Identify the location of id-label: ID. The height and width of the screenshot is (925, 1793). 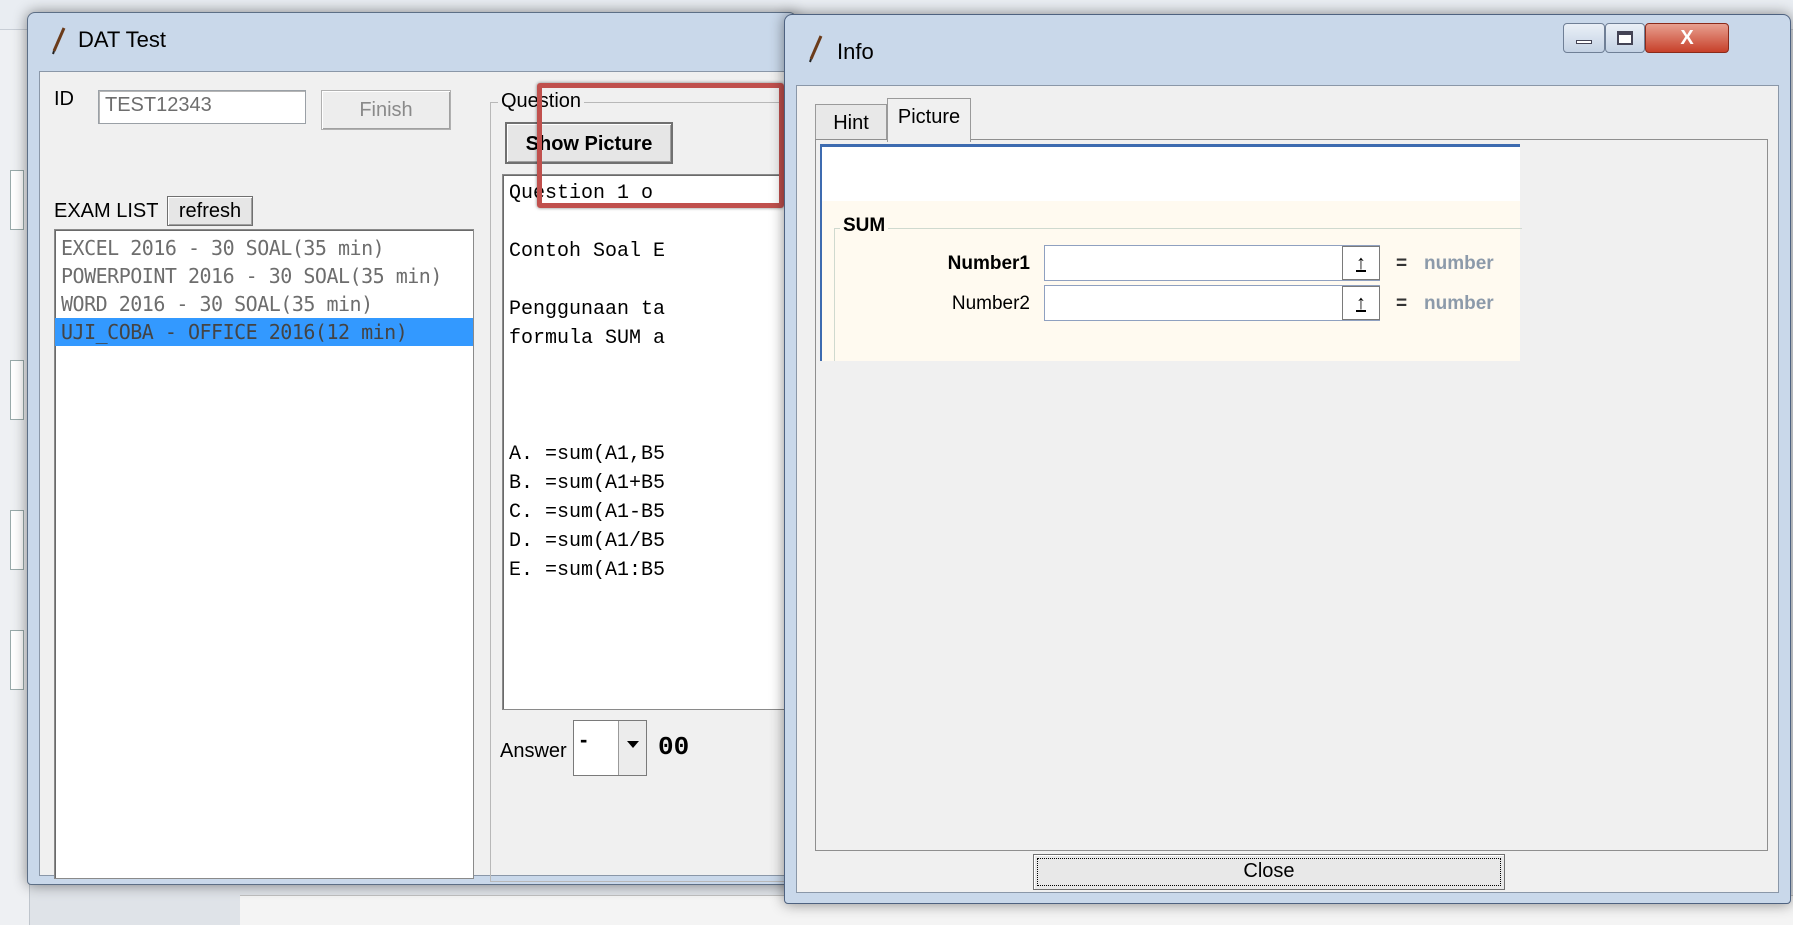
(64, 99).